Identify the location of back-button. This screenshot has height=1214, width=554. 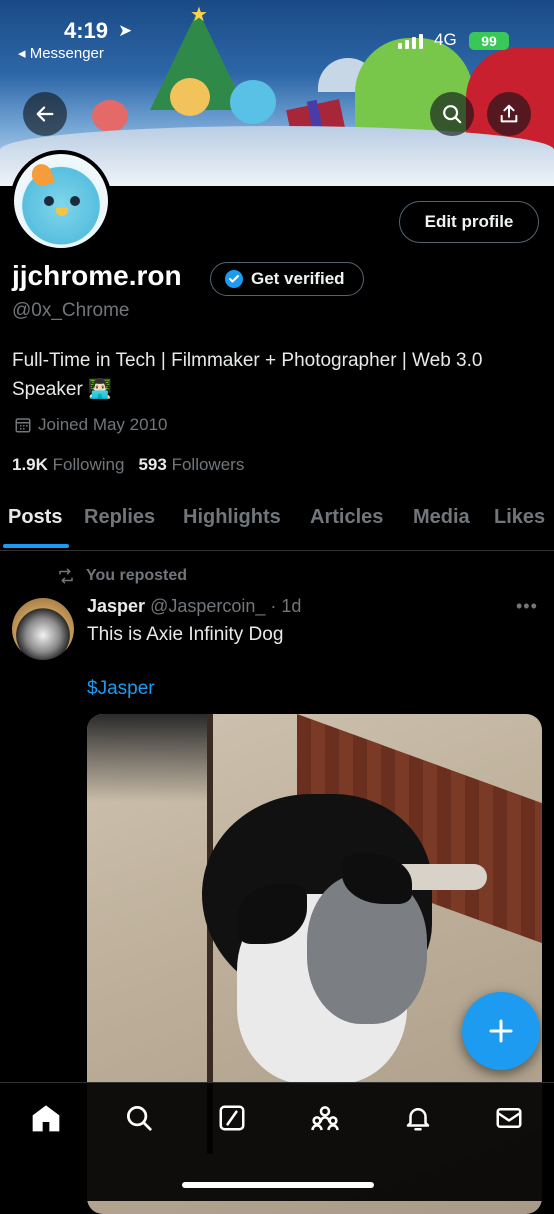
(45, 114).